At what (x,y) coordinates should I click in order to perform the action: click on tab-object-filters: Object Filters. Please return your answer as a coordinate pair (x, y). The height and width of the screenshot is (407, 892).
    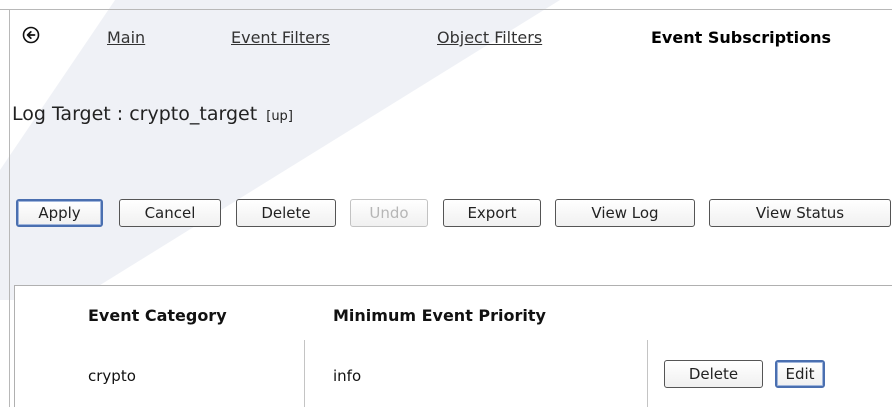
    Looking at the image, I should click on (489, 37).